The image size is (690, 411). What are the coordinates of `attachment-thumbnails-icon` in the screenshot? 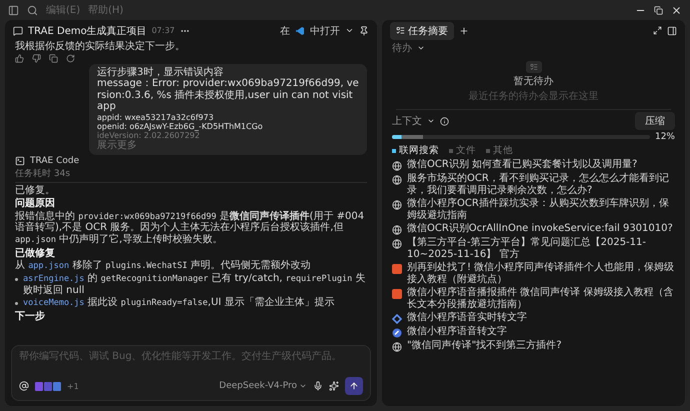 It's located at (48, 386).